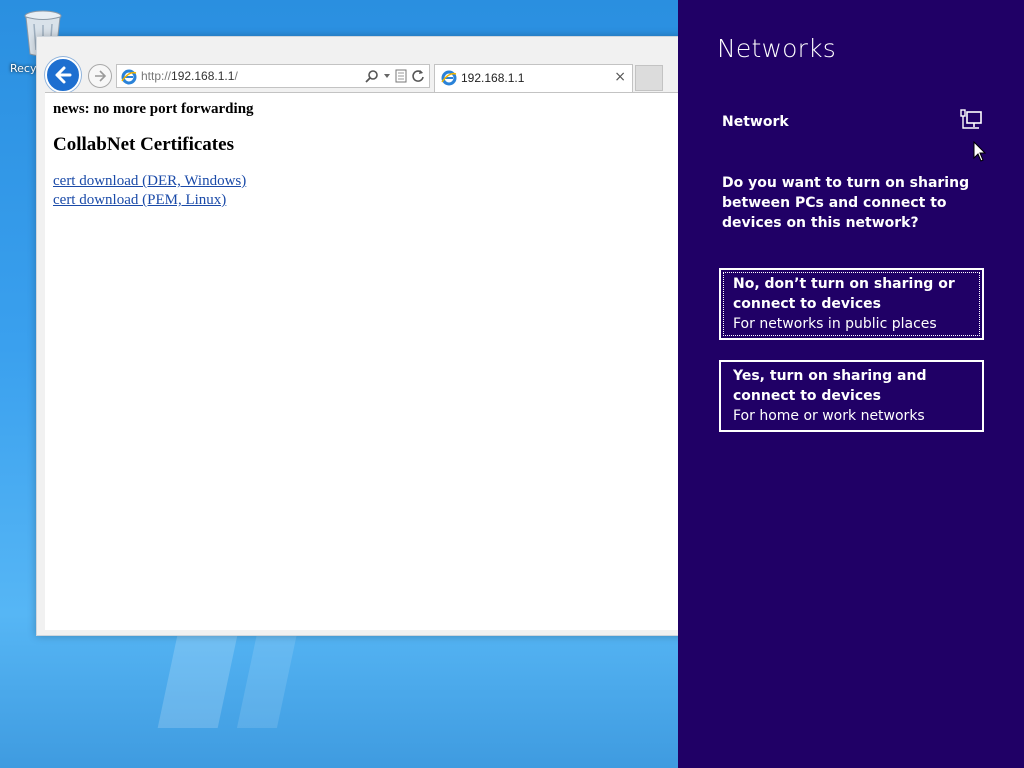  Describe the element at coordinates (533, 78) in the screenshot. I see `browser-tab: 192.168.1.1 ×` at that location.